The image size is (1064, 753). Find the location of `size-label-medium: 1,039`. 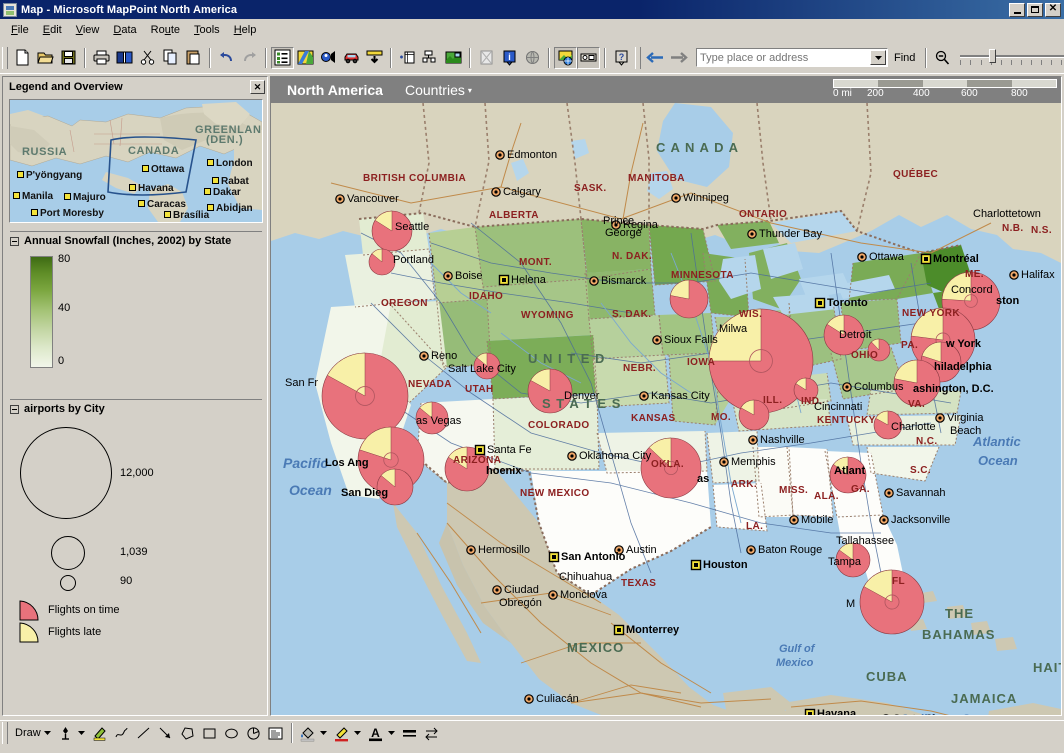

size-label-medium: 1,039 is located at coordinates (134, 552).